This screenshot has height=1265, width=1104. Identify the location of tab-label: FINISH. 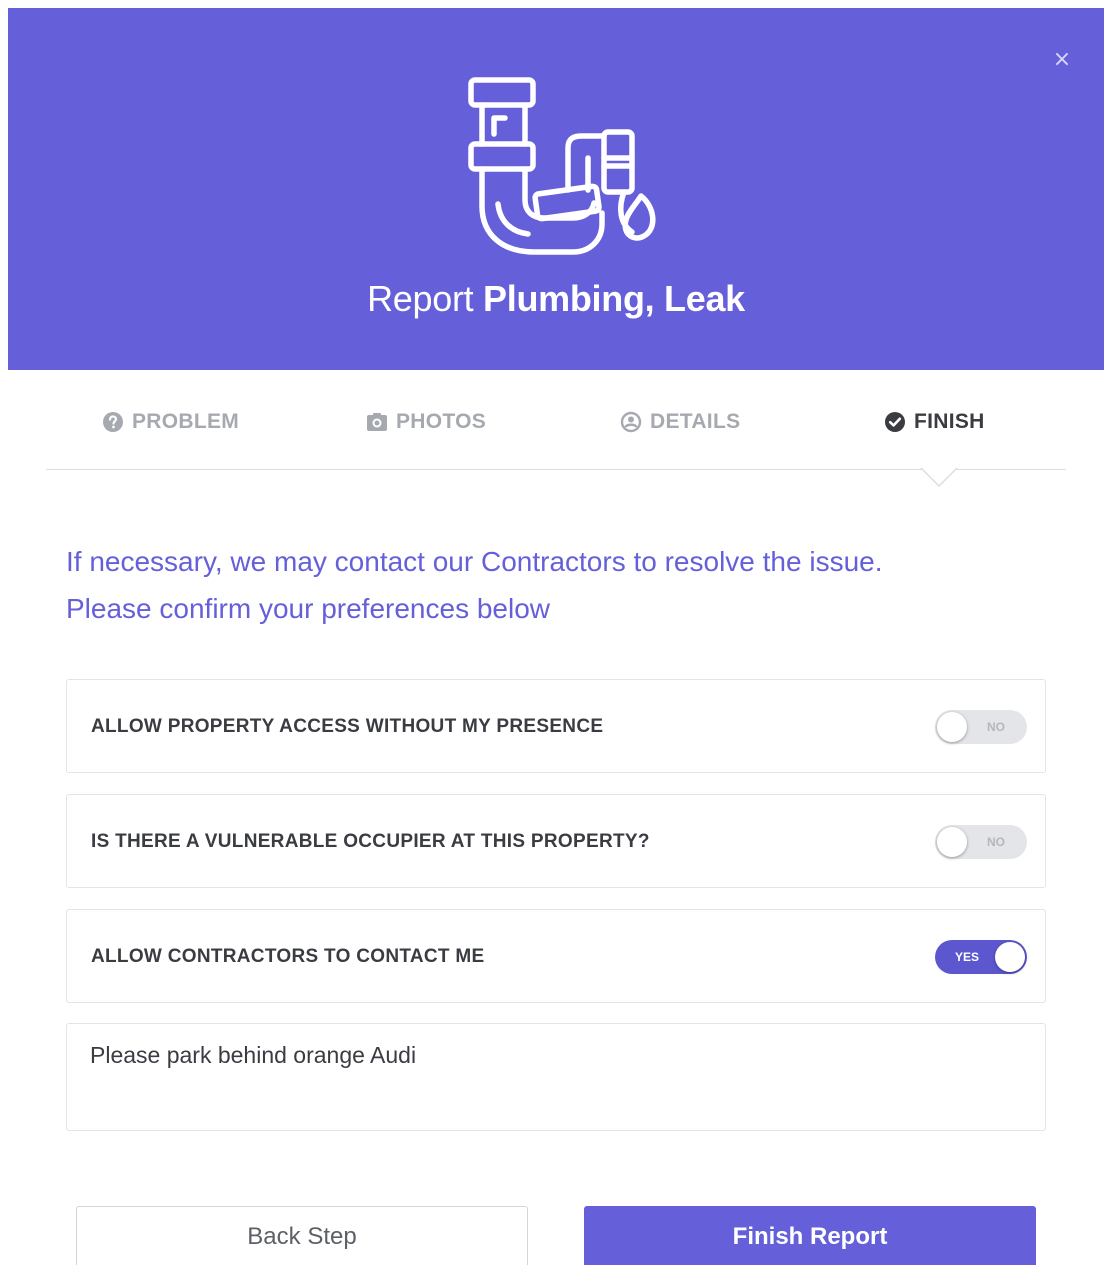
(949, 421).